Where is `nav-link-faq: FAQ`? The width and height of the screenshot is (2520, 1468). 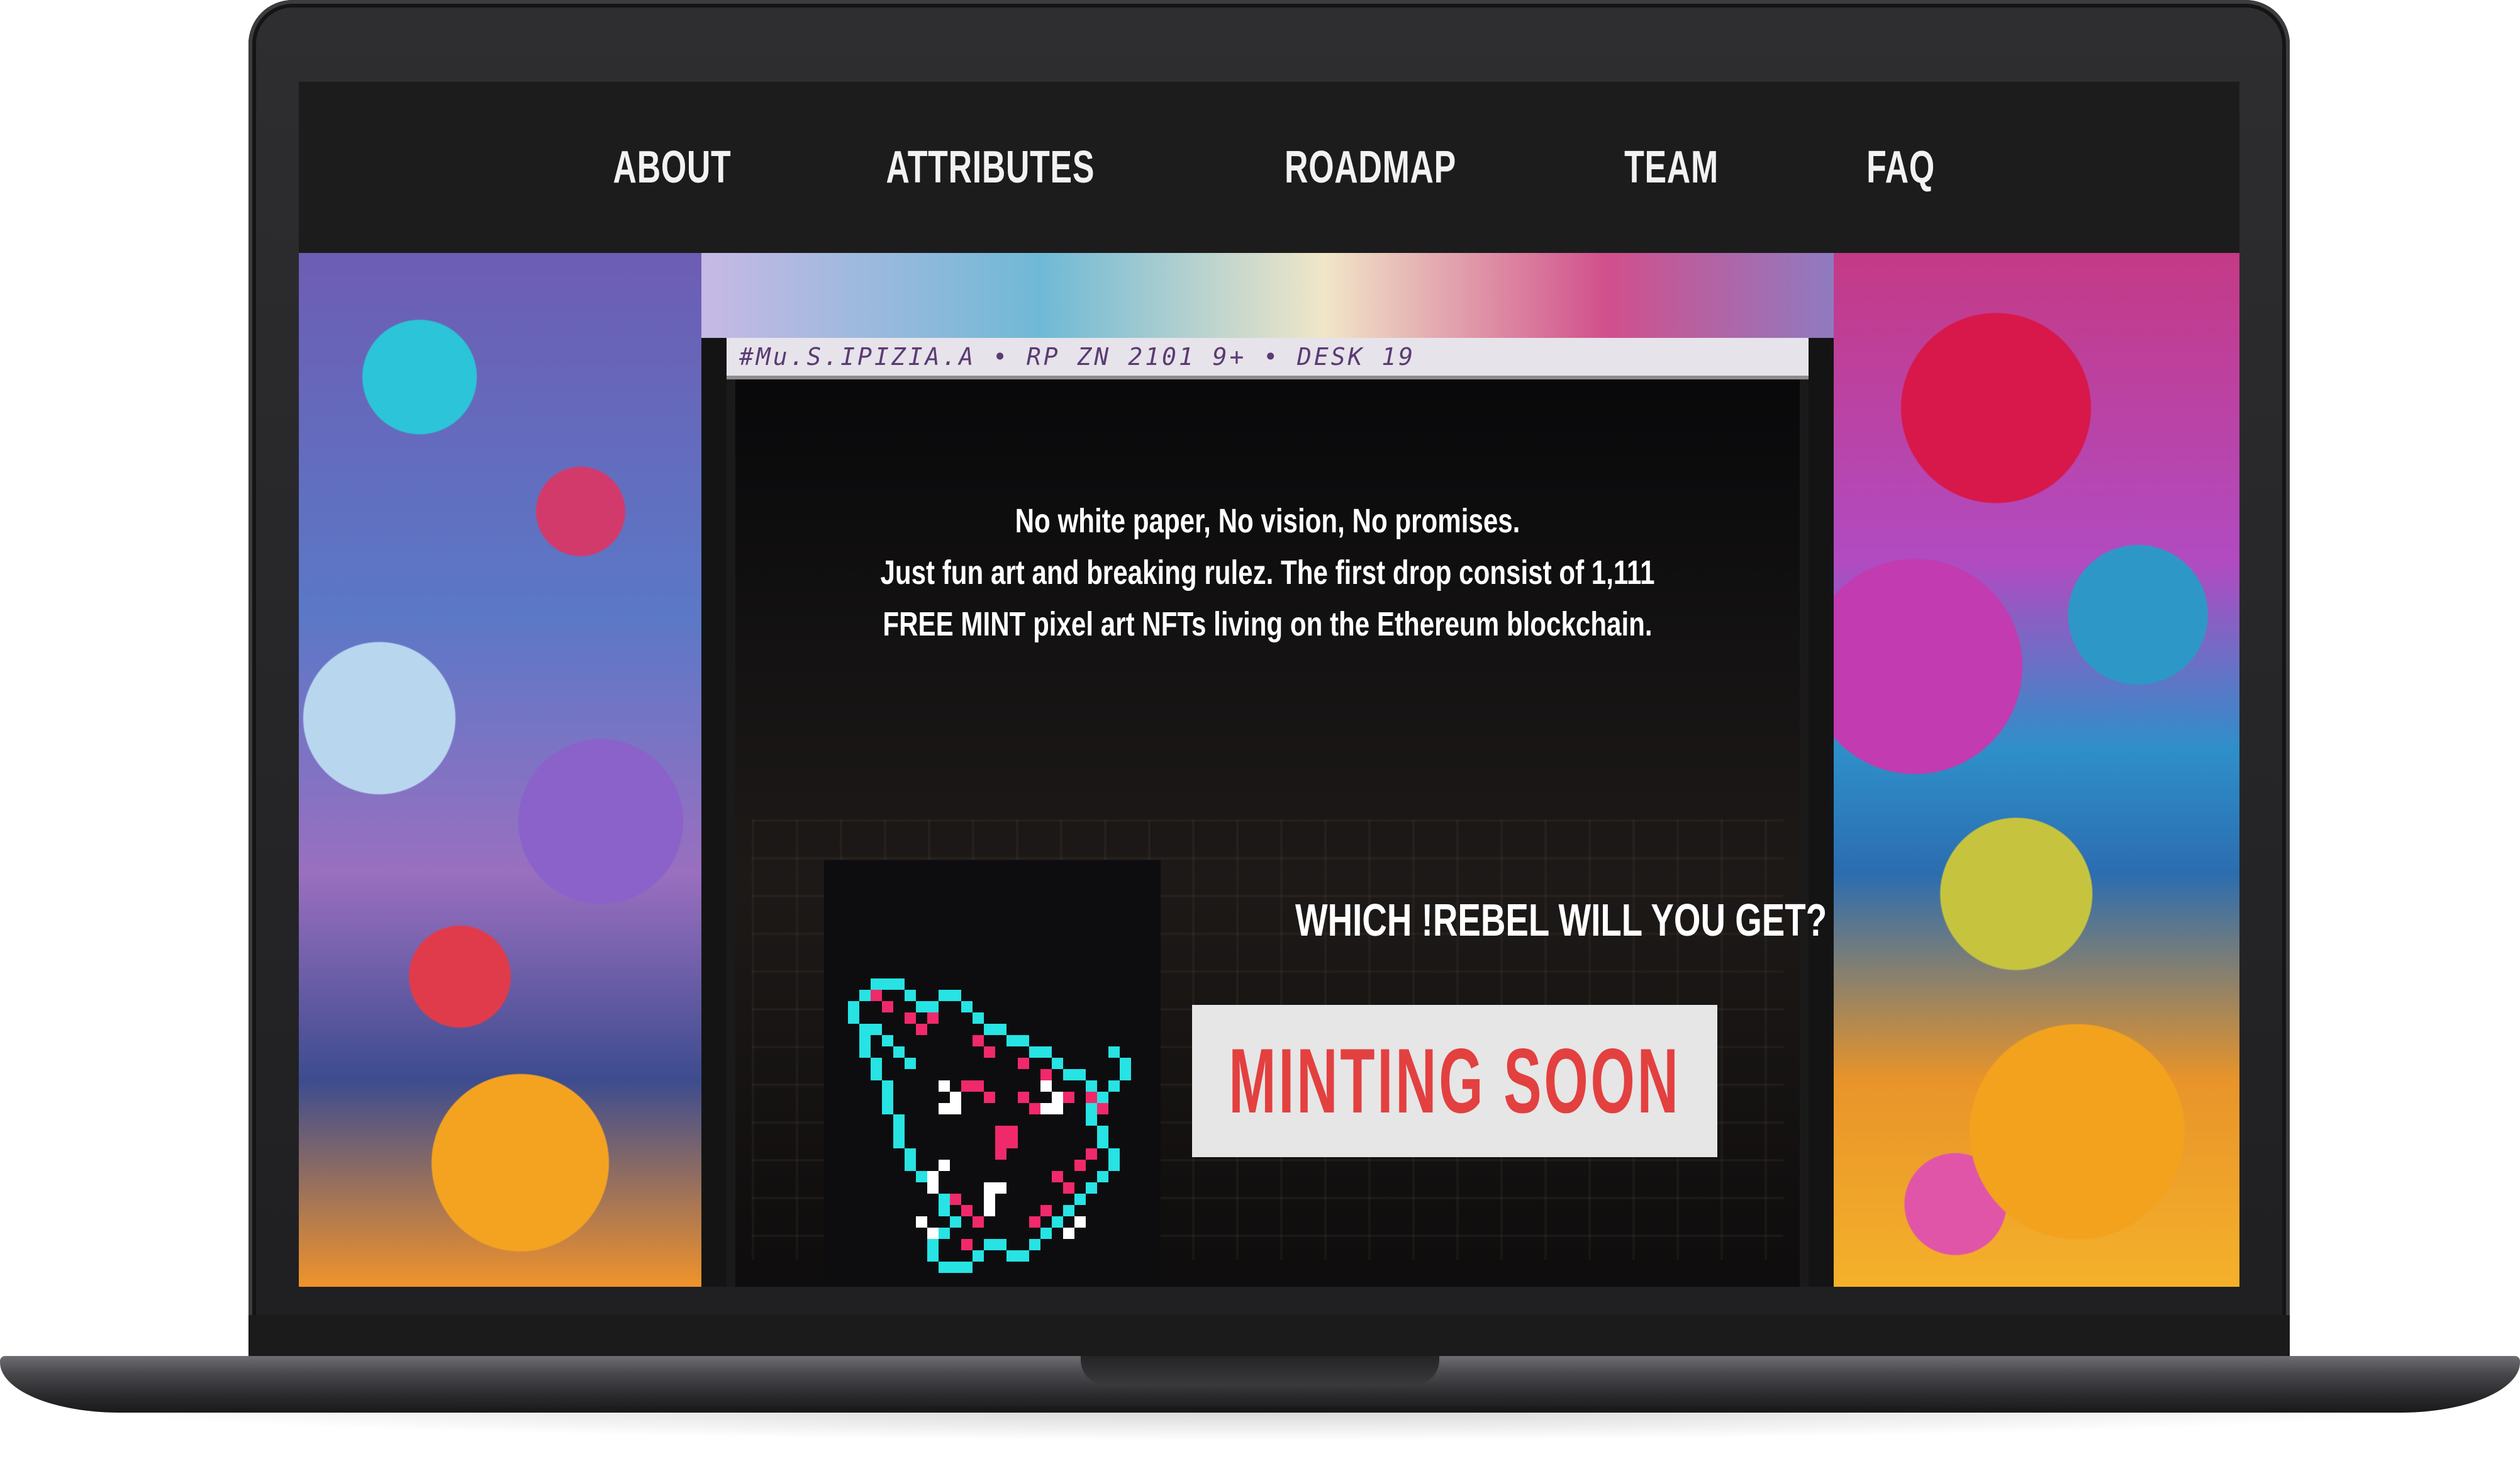 nav-link-faq: FAQ is located at coordinates (1900, 167).